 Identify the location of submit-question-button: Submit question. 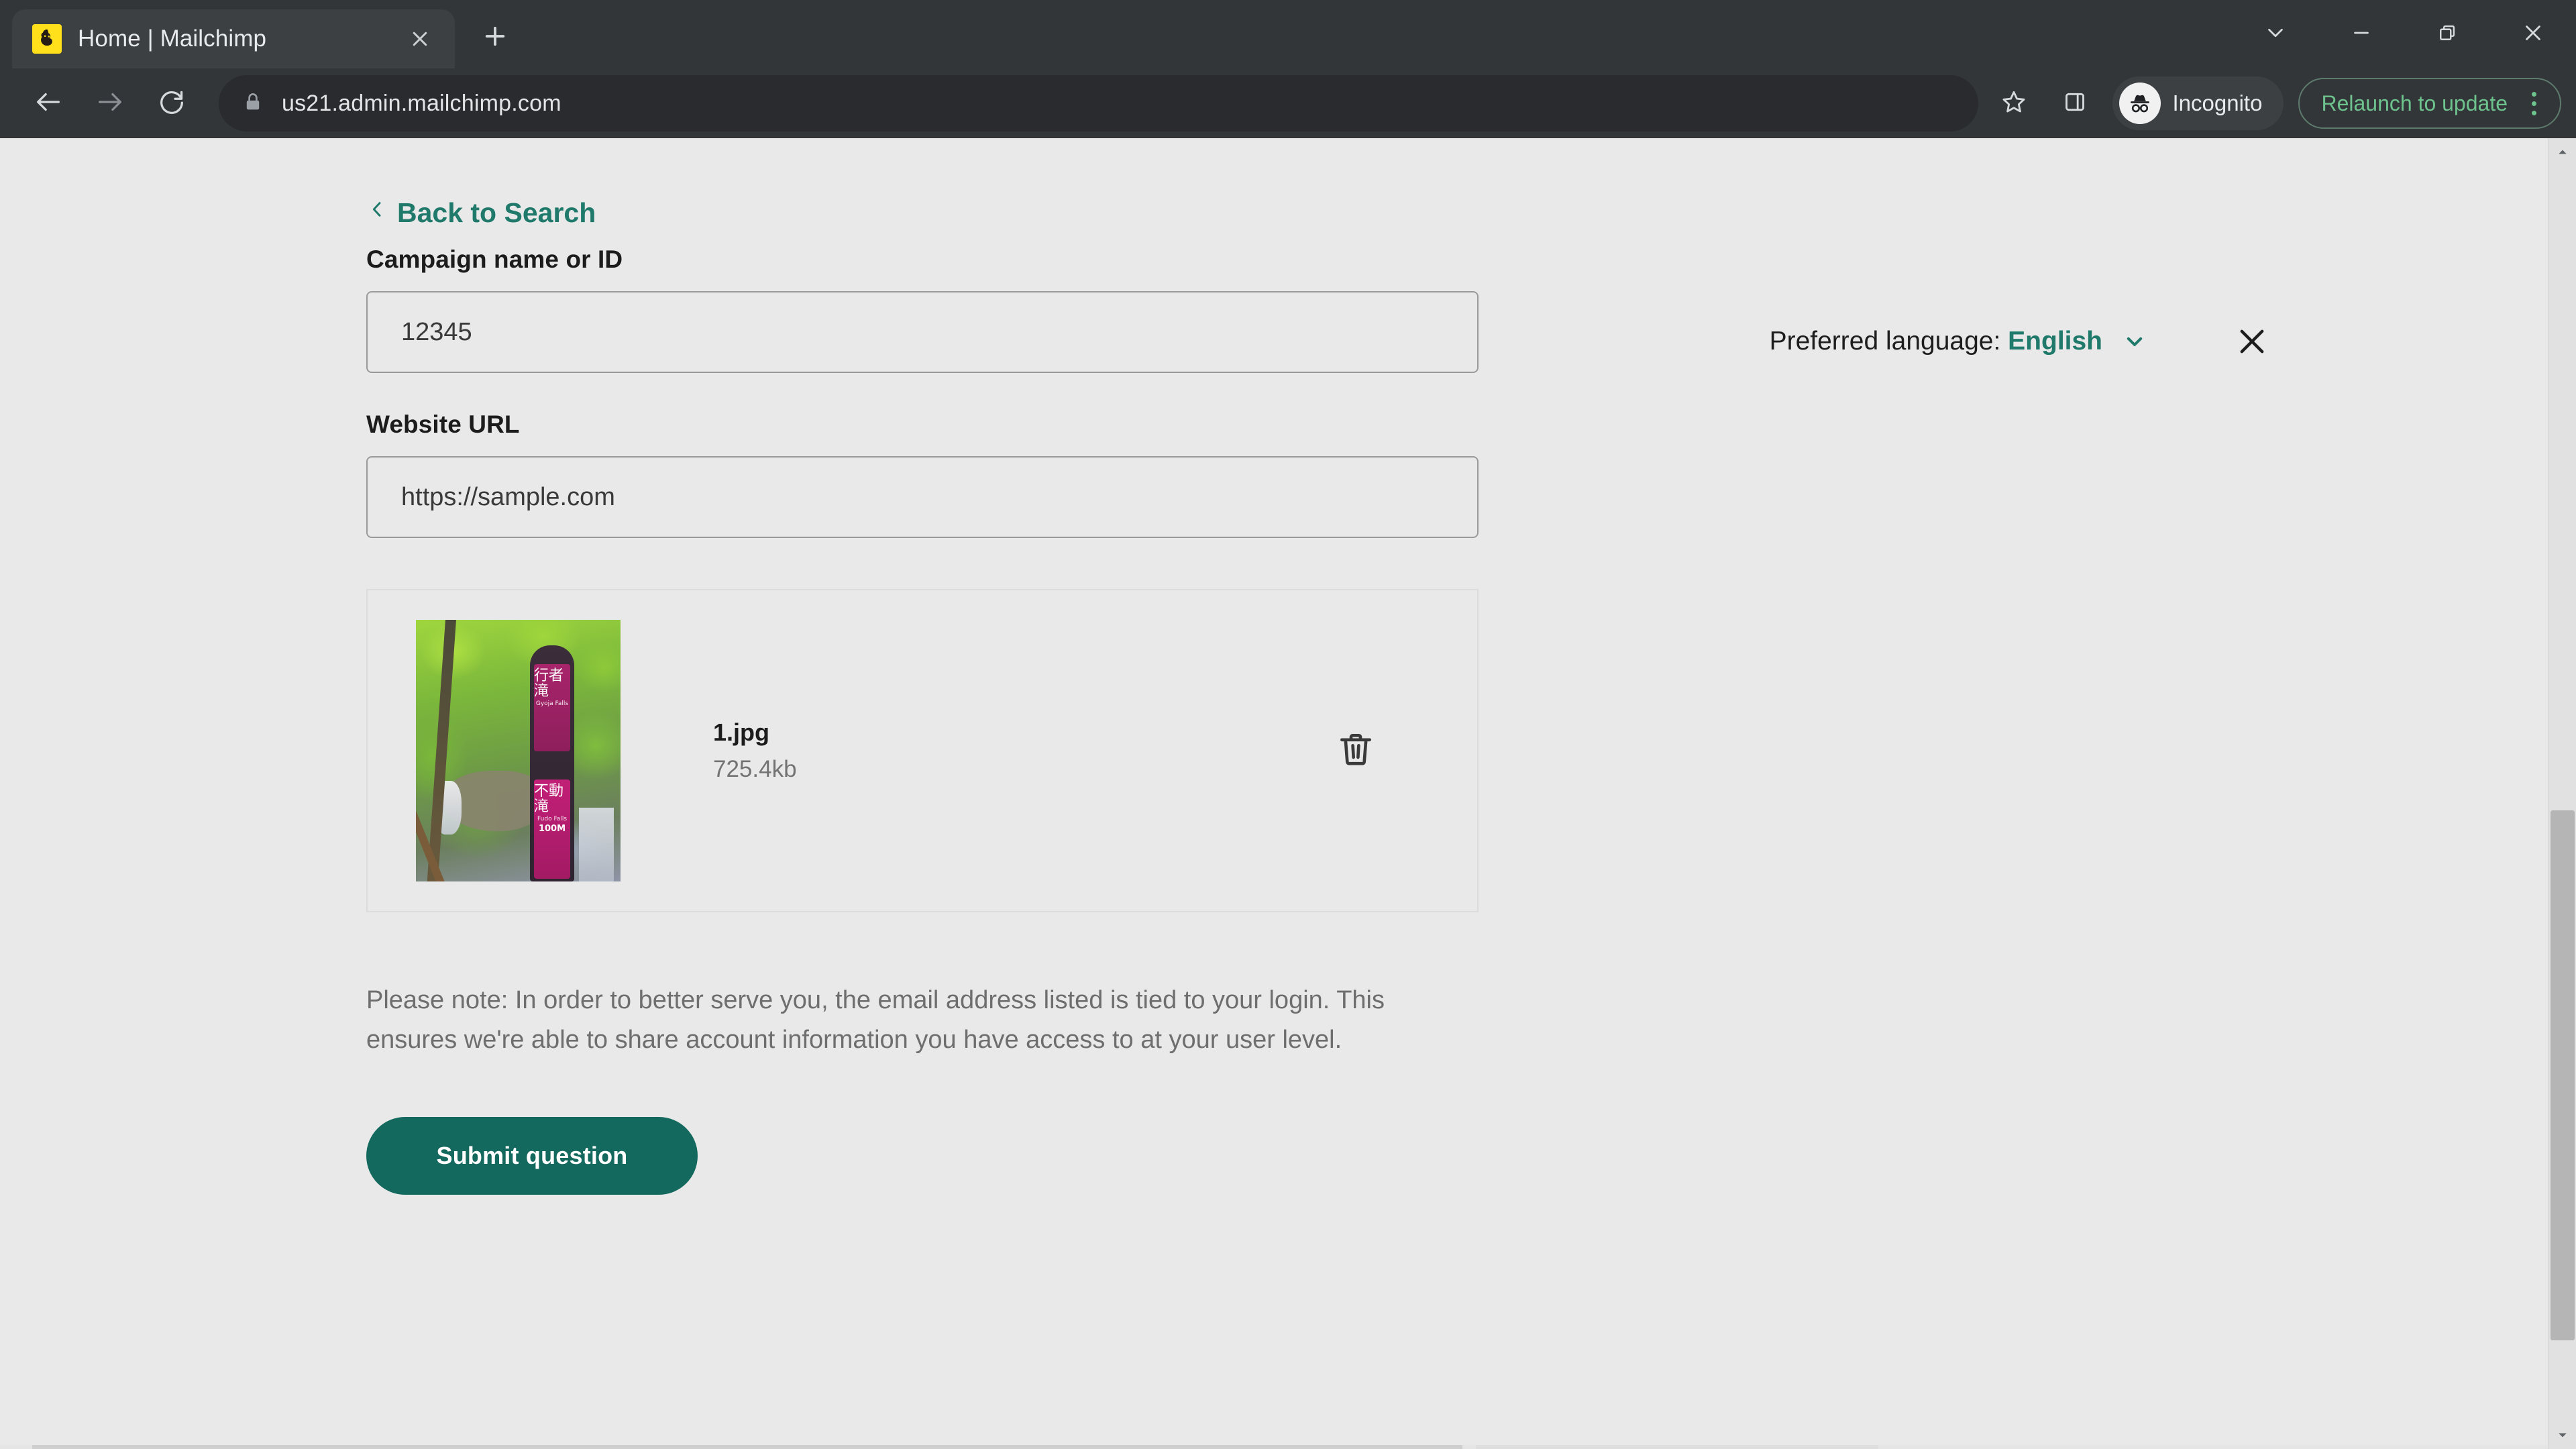
(532, 1156).